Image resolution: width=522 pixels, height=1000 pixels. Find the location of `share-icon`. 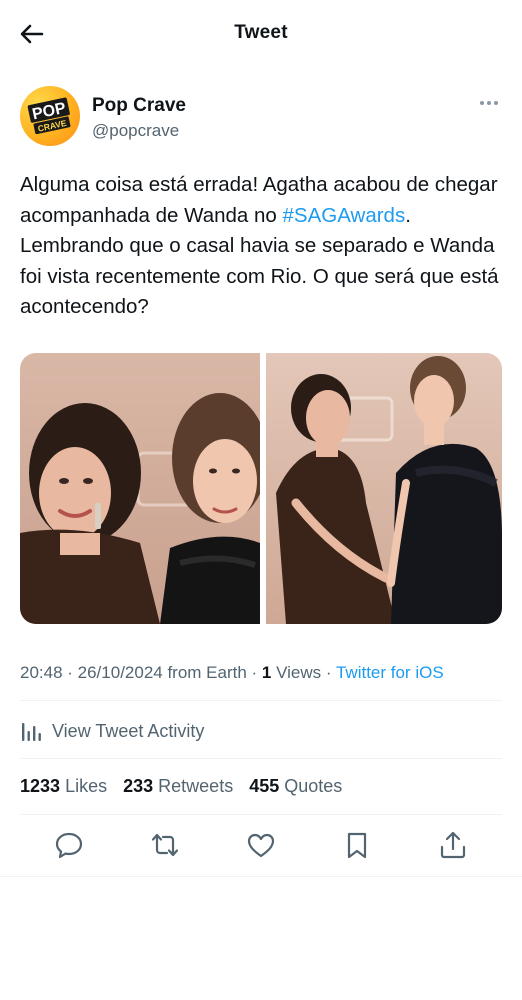

share-icon is located at coordinates (453, 845).